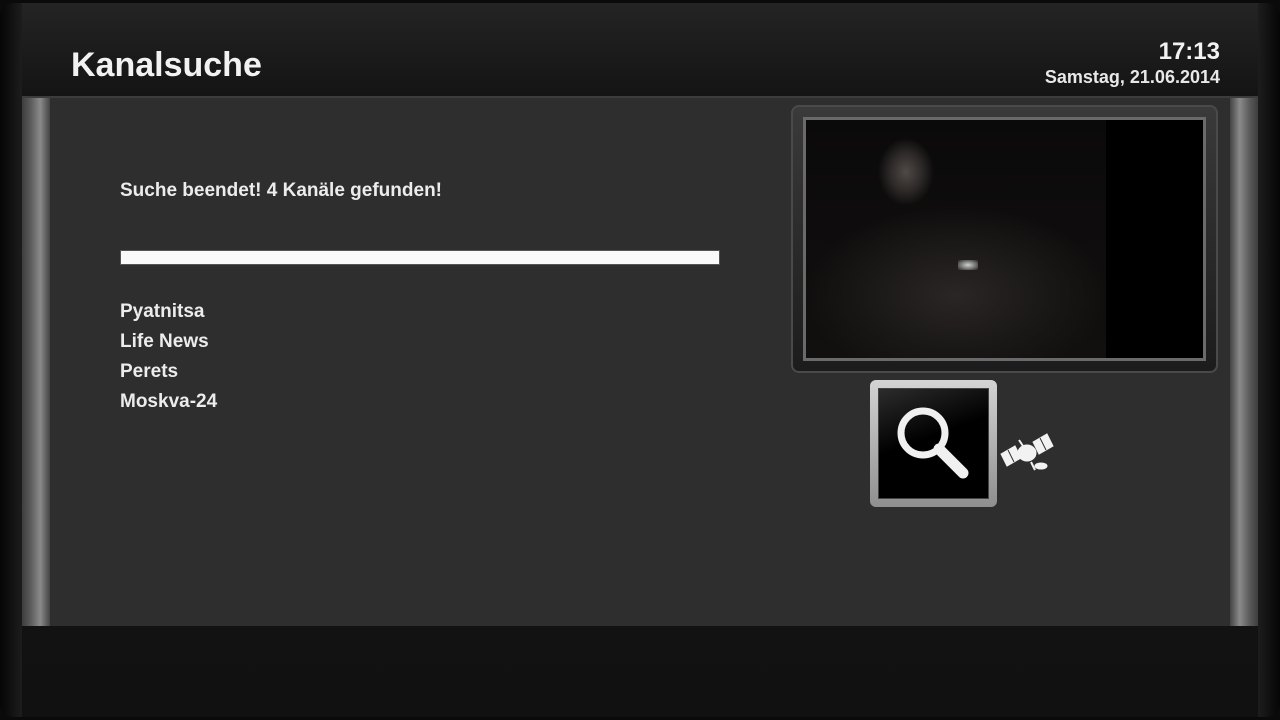 This screenshot has height=720, width=1280. I want to click on channel-item: Perets, so click(168, 375).